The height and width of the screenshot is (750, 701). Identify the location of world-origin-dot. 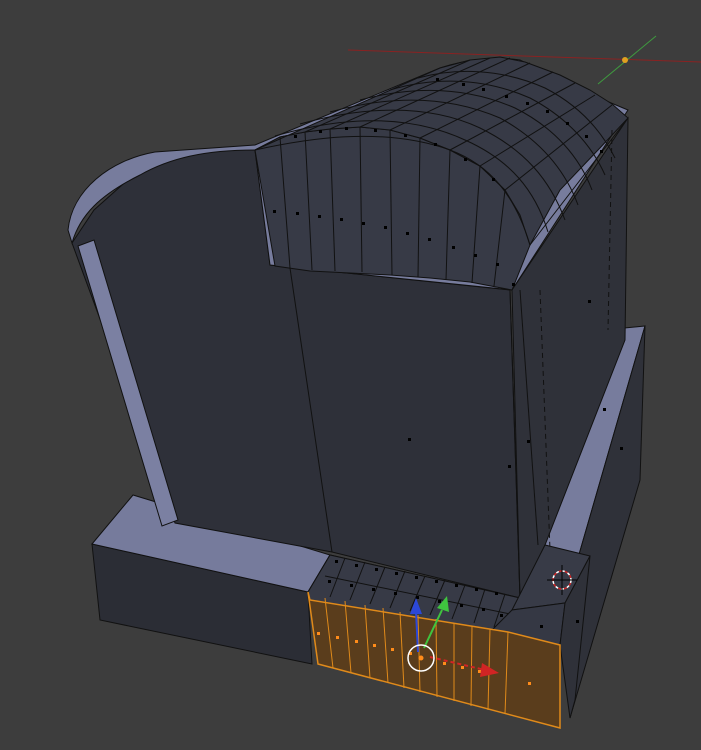
(625, 60).